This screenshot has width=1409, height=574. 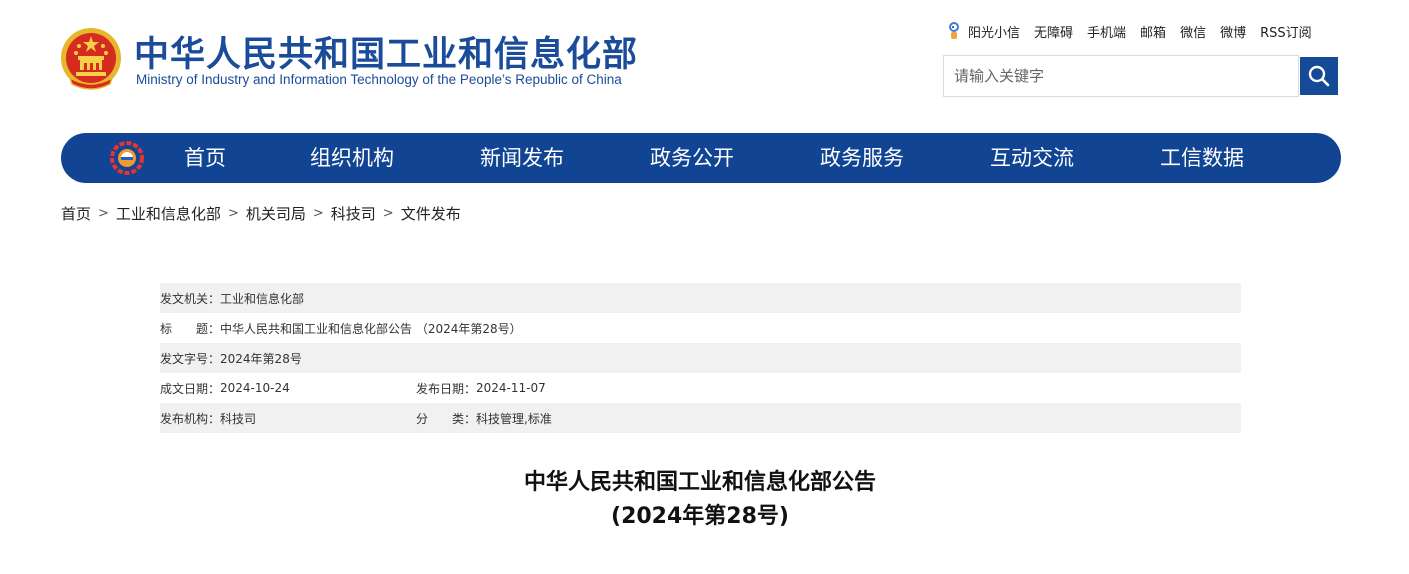 I want to click on meta-row-doc-number: 发文字号： 2024年第28号, so click(x=700, y=358).